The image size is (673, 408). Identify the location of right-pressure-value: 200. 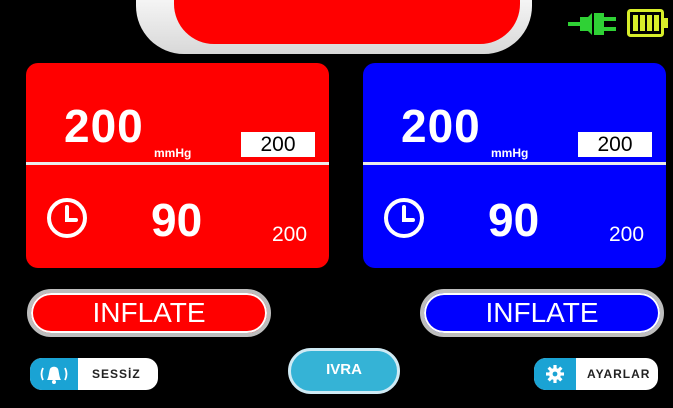
(441, 126).